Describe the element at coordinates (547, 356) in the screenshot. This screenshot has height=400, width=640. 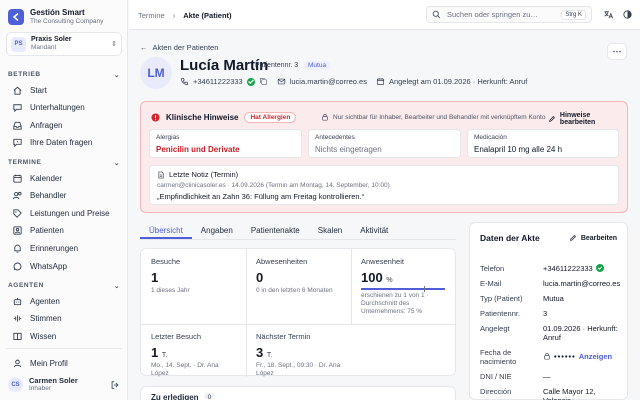
I see `lock-icon` at that location.